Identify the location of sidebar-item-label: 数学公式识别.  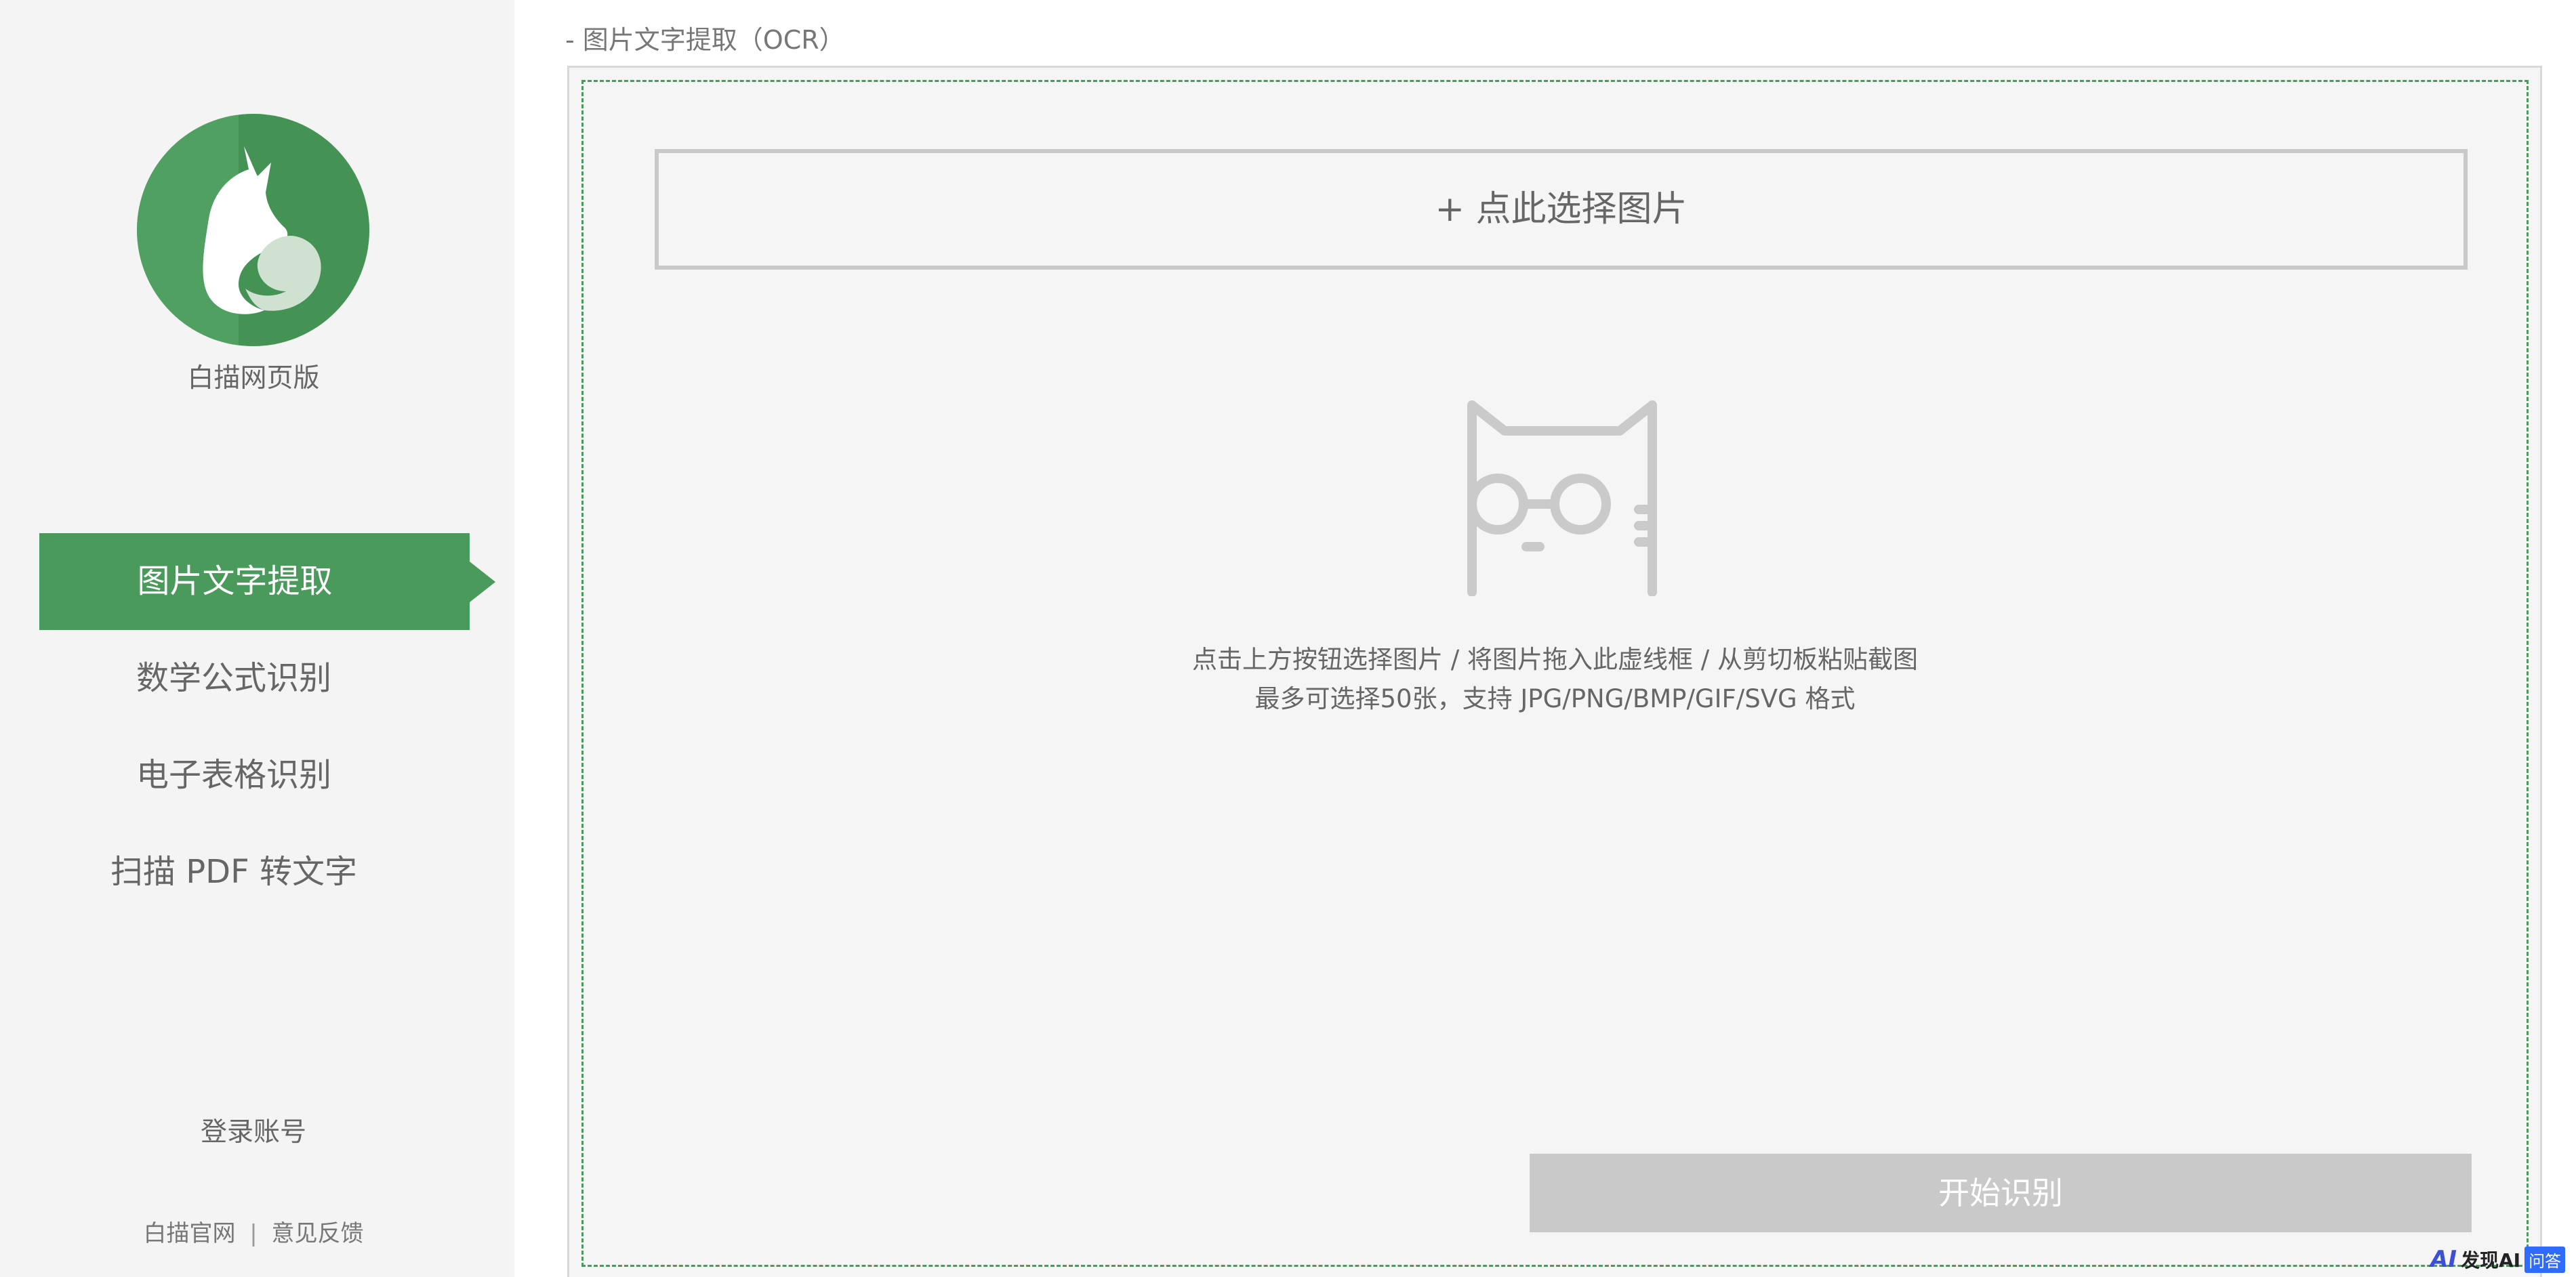
(234, 678).